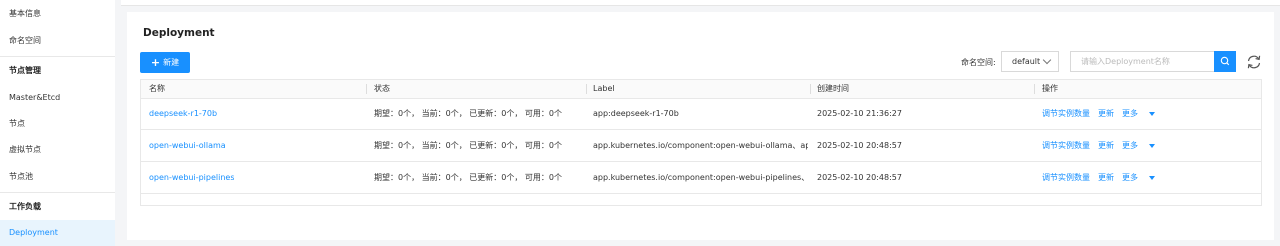  Describe the element at coordinates (57, 150) in the screenshot. I see `sidebar-item-virtual-nodes: 虚拟节点` at that location.